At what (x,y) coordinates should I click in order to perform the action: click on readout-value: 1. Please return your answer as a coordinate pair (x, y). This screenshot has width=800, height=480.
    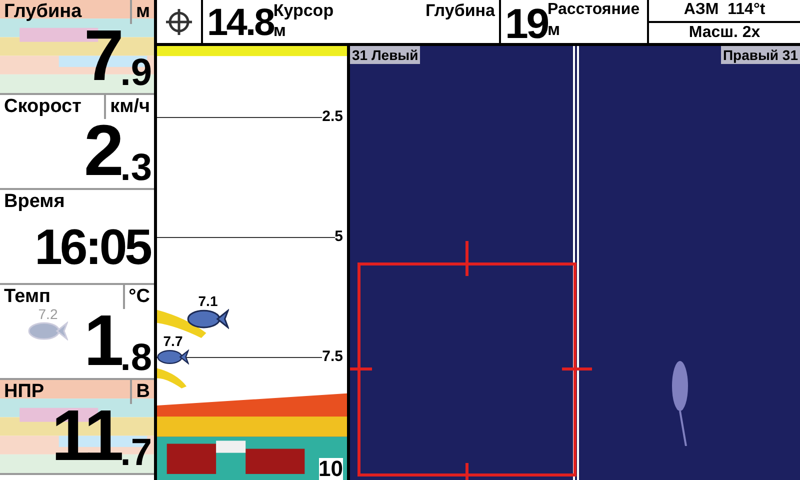
    Looking at the image, I should click on (102, 340).